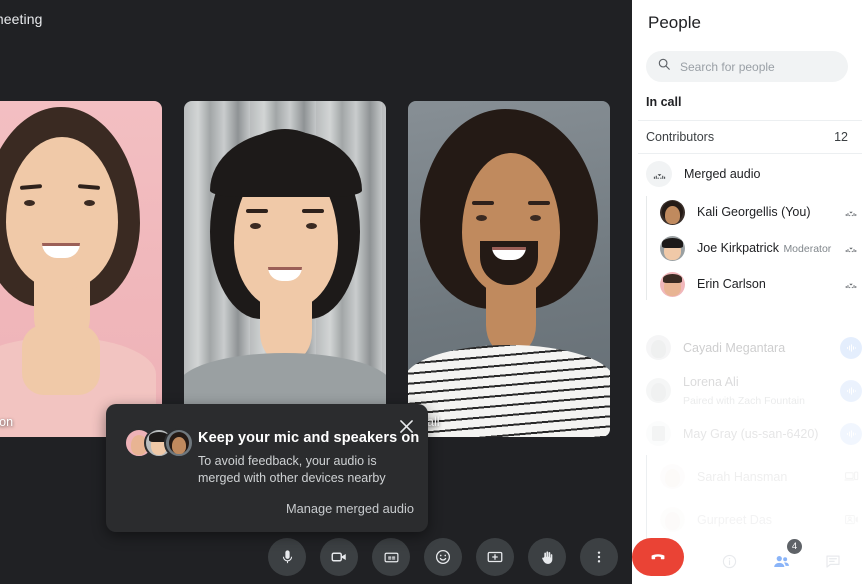  I want to click on list-item: Lorena Ali Paired with Zach Fountain, so click(754, 390).